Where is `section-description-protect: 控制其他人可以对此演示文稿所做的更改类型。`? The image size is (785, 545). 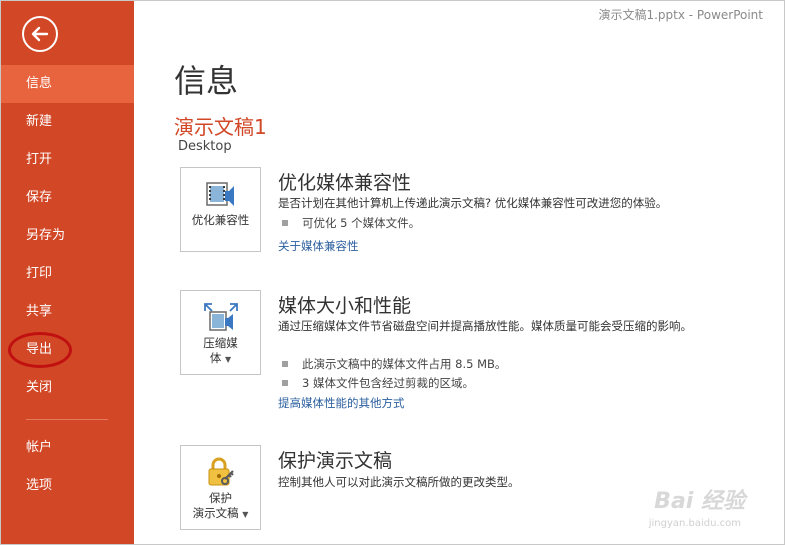 section-description-protect: 控制其他人可以对此演示文稿所做的更改类型。 is located at coordinates (399, 482).